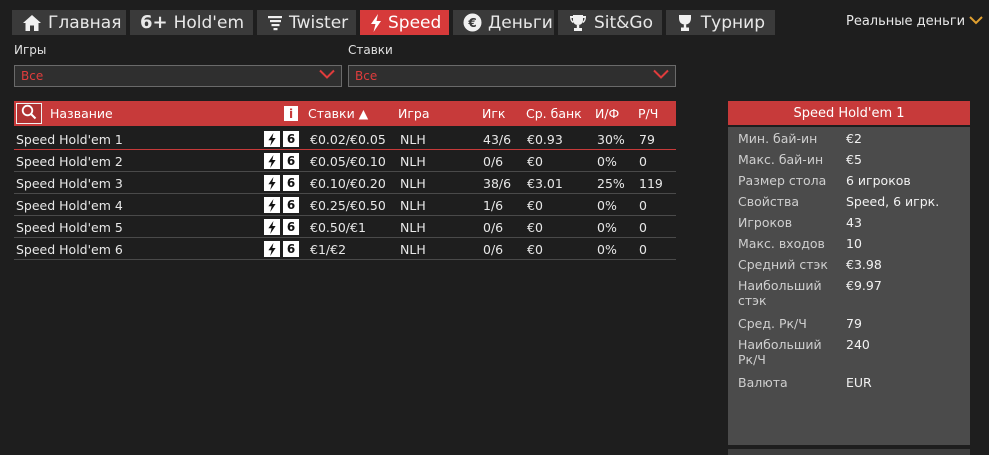 Image resolution: width=989 pixels, height=455 pixels. I want to click on column-name: Название, so click(81, 113).